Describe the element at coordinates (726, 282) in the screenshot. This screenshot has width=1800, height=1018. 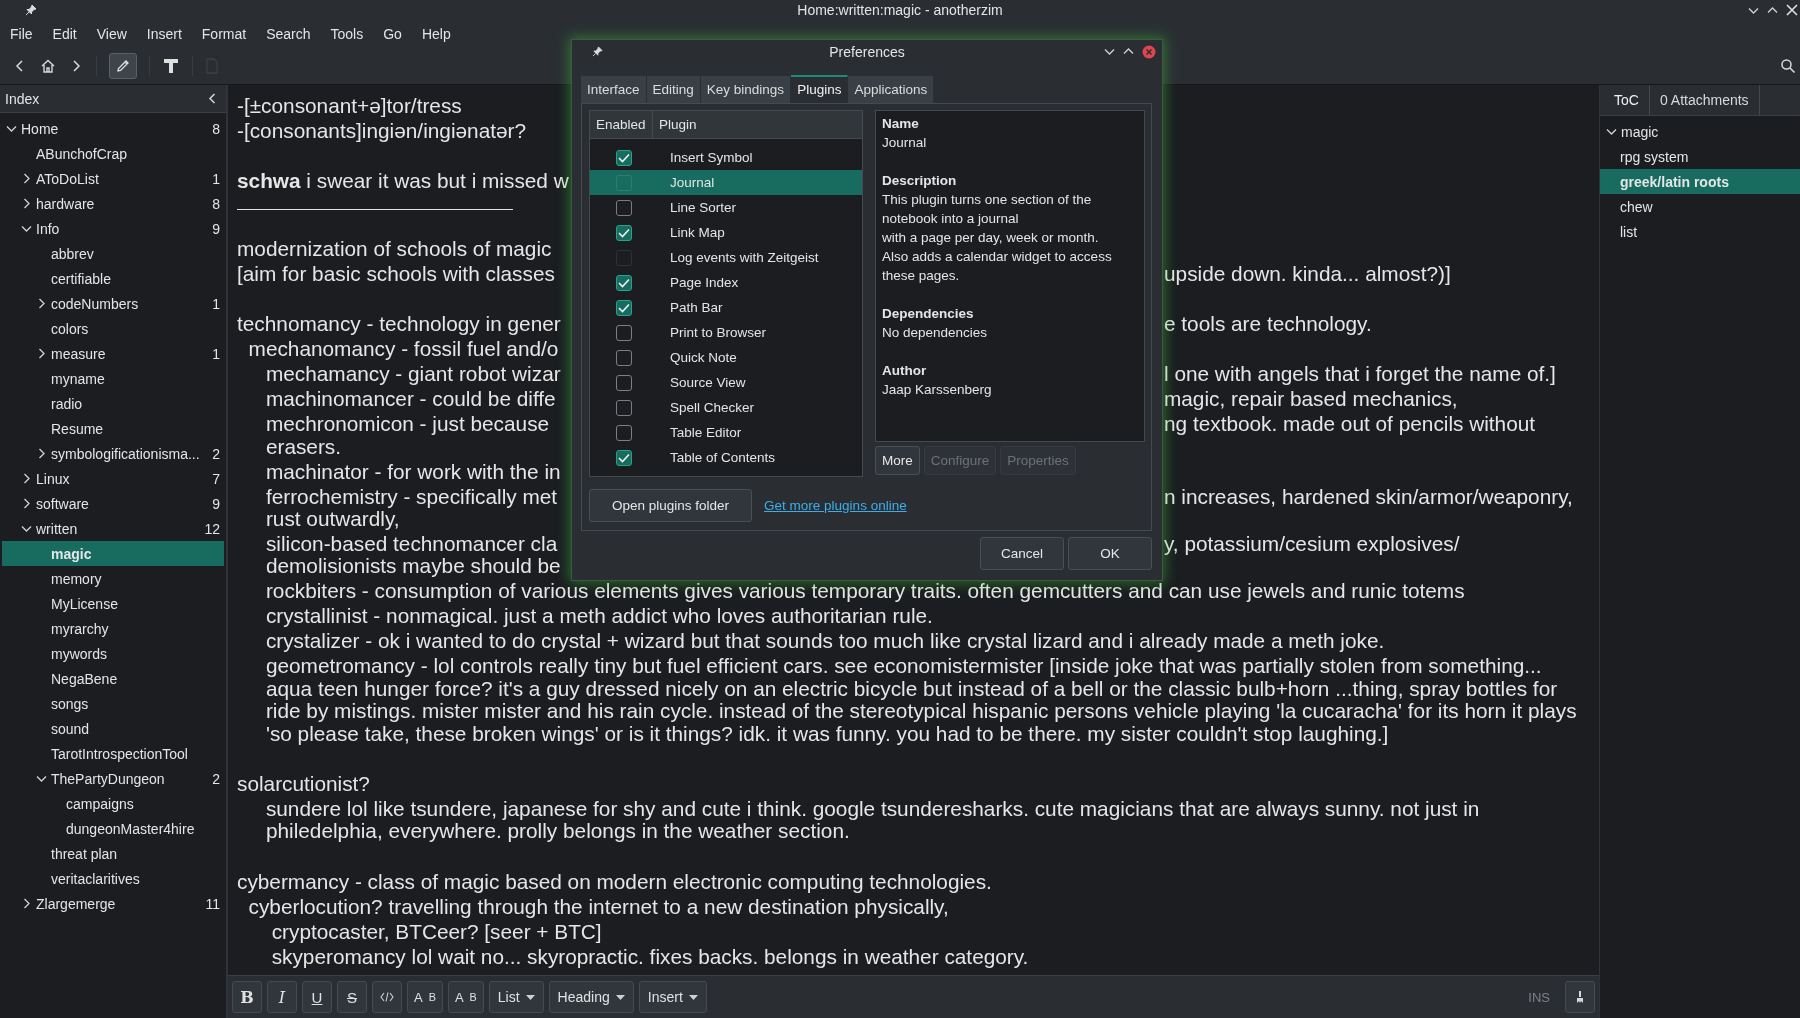
I see `plugin-row: Page Index` at that location.